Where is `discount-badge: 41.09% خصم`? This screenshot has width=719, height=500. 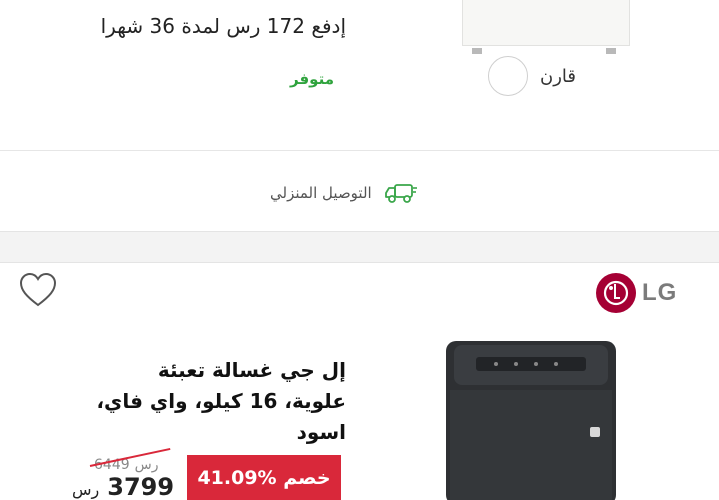 discount-badge: 41.09% خصم is located at coordinates (264, 477).